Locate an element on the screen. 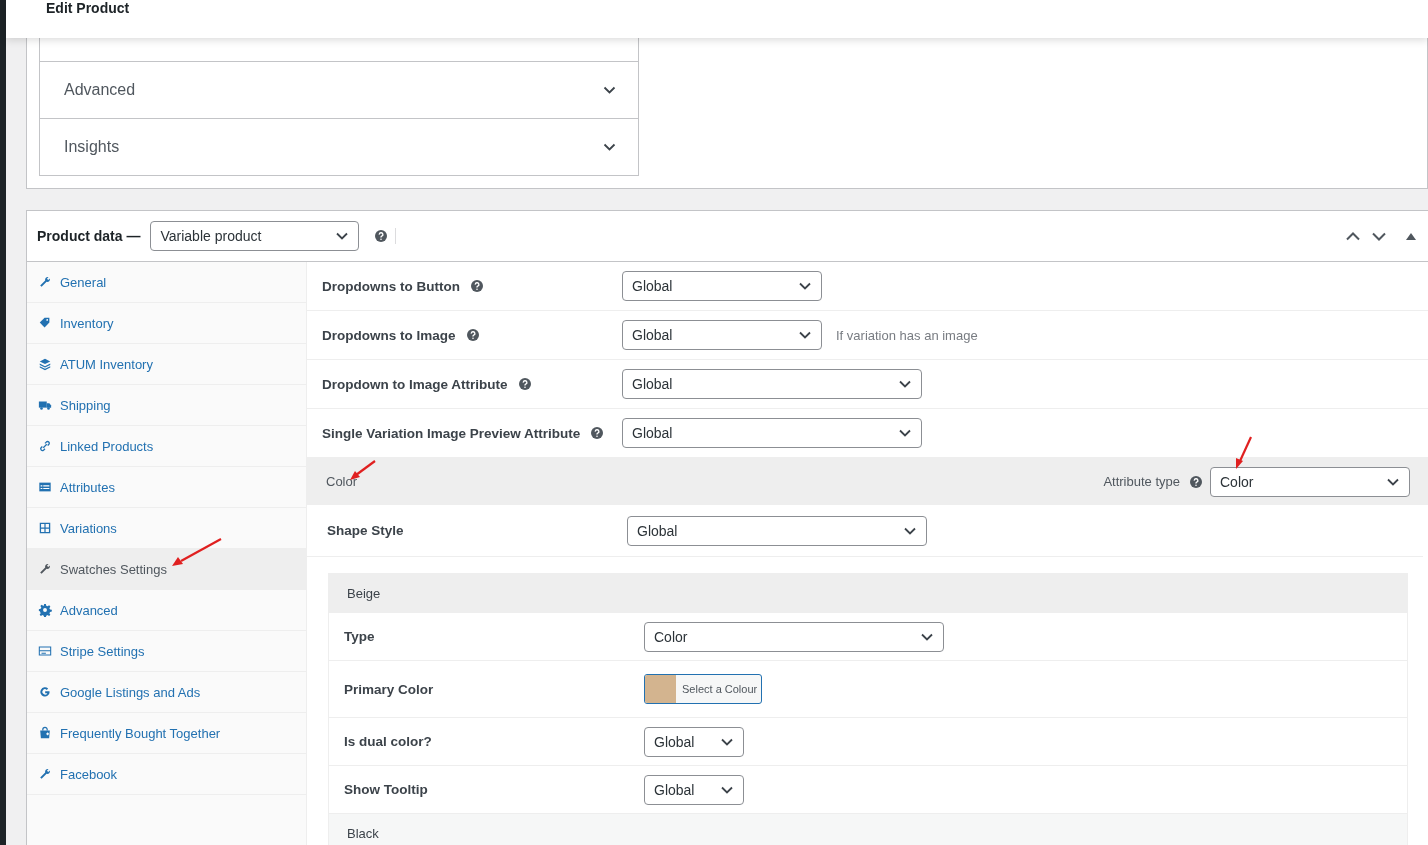  sidebar-tab: Linked Products is located at coordinates (166, 446).